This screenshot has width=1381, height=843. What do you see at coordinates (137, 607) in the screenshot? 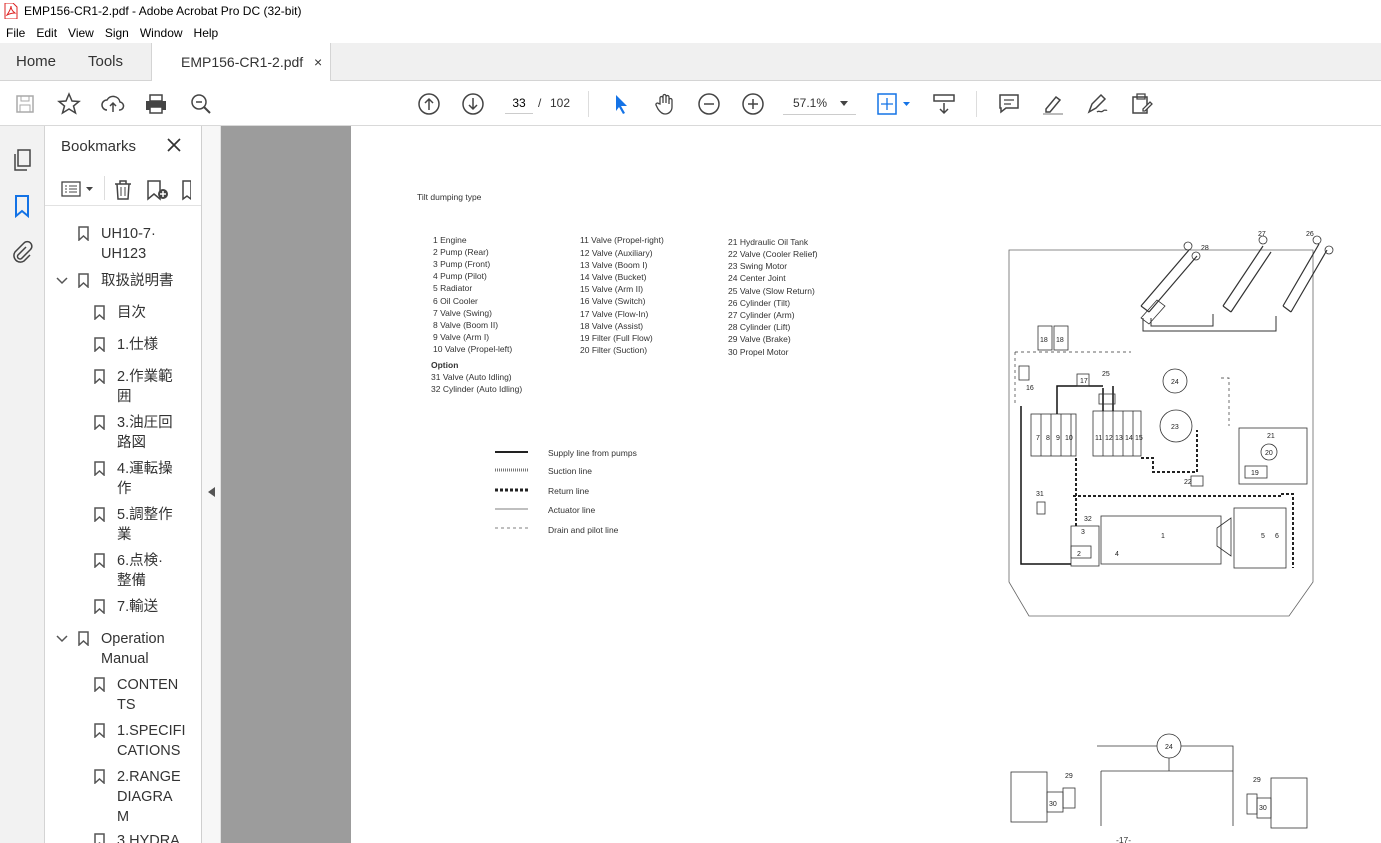
I see `bookmark-item-transport-jp: 7.輸送` at bounding box center [137, 607].